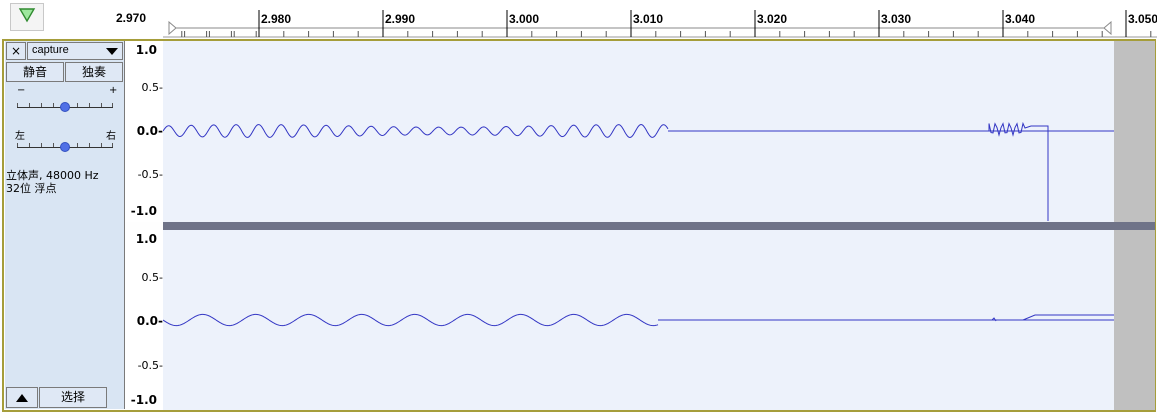 This screenshot has height=418, width=1157. I want to click on pan-slider-thumb, so click(65, 147).